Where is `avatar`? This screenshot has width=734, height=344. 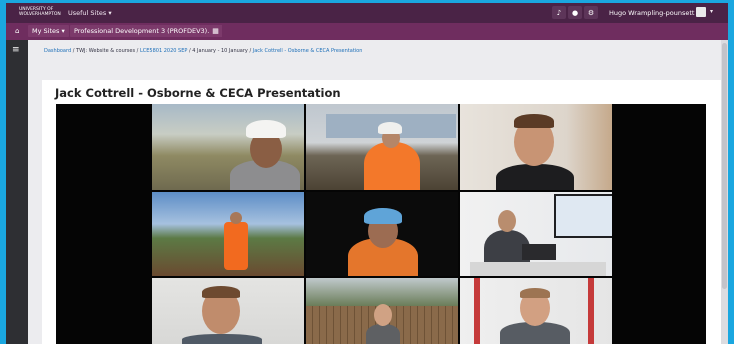
avatar is located at coordinates (701, 12).